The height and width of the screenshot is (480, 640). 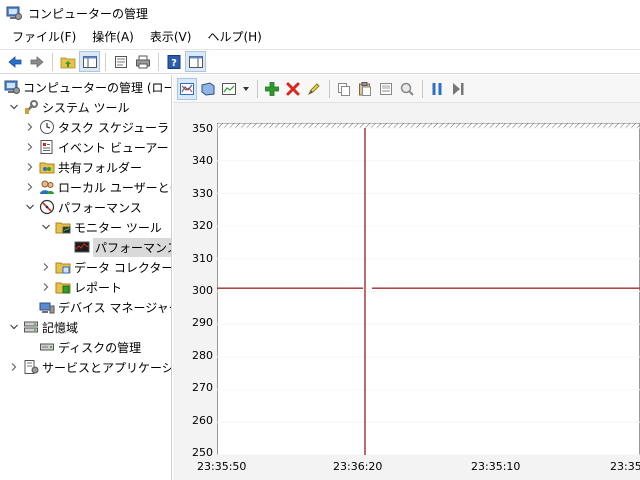 I want to click on menu-file: ファイル(F), so click(x=44, y=37).